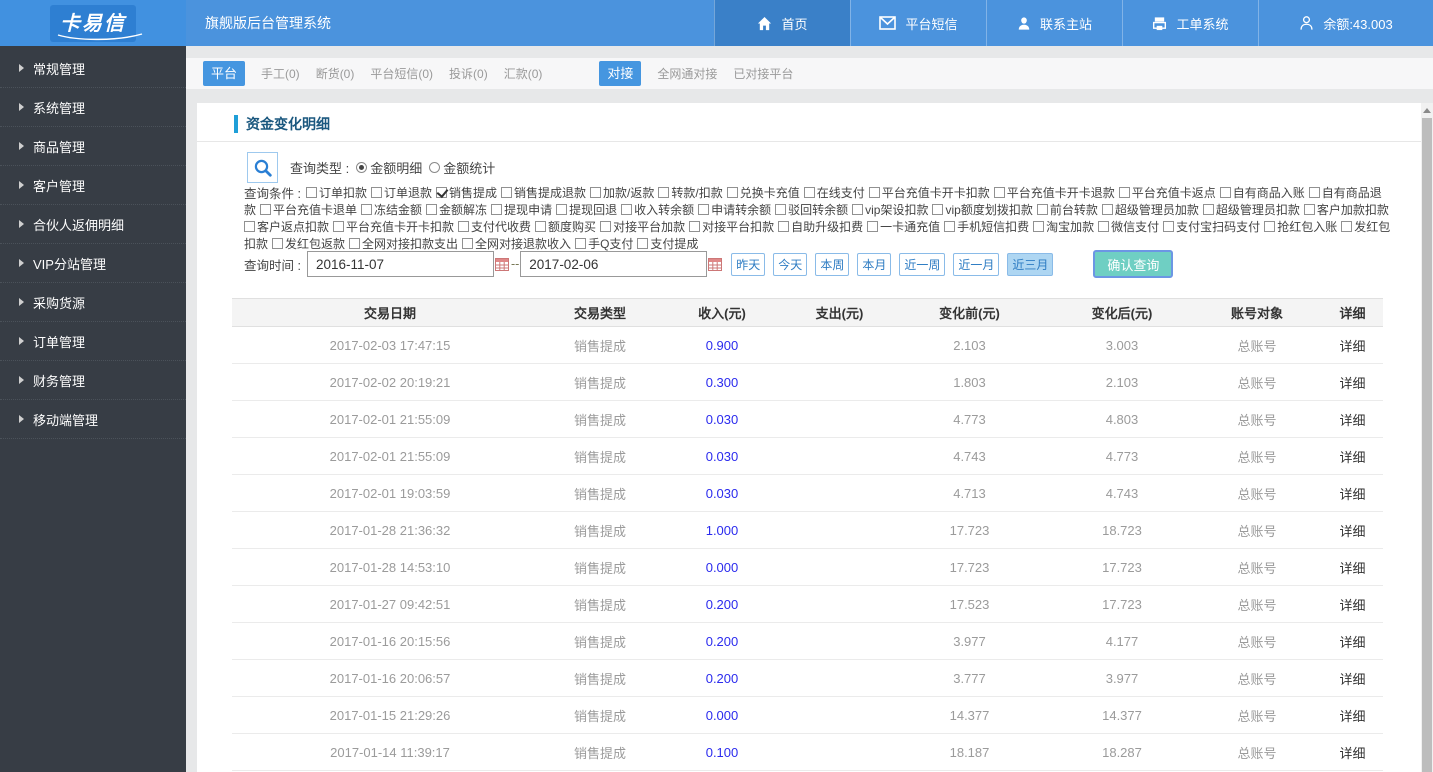 The height and width of the screenshot is (772, 1433). I want to click on filter-checkbox-item: 提现申请, so click(521, 209).